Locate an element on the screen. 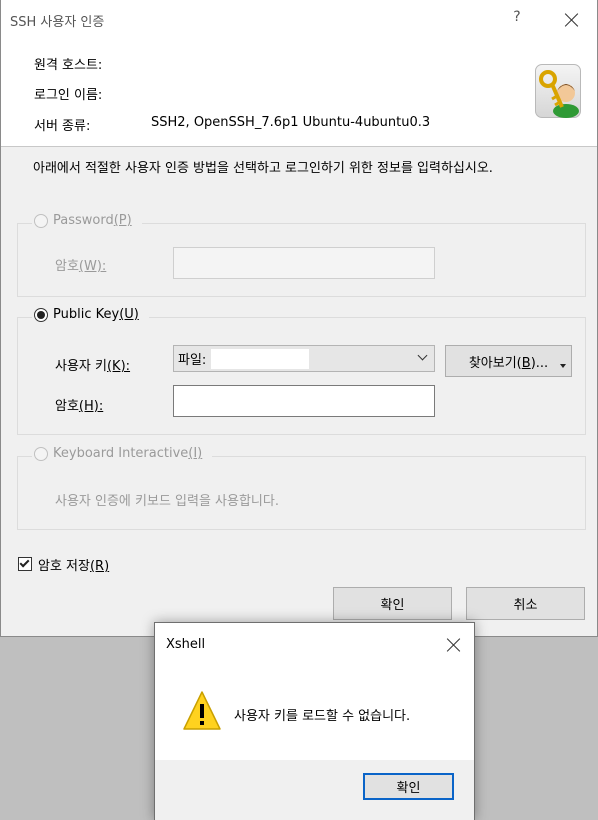 The image size is (598, 820). password-radio-label: Password is located at coordinates (83, 220).